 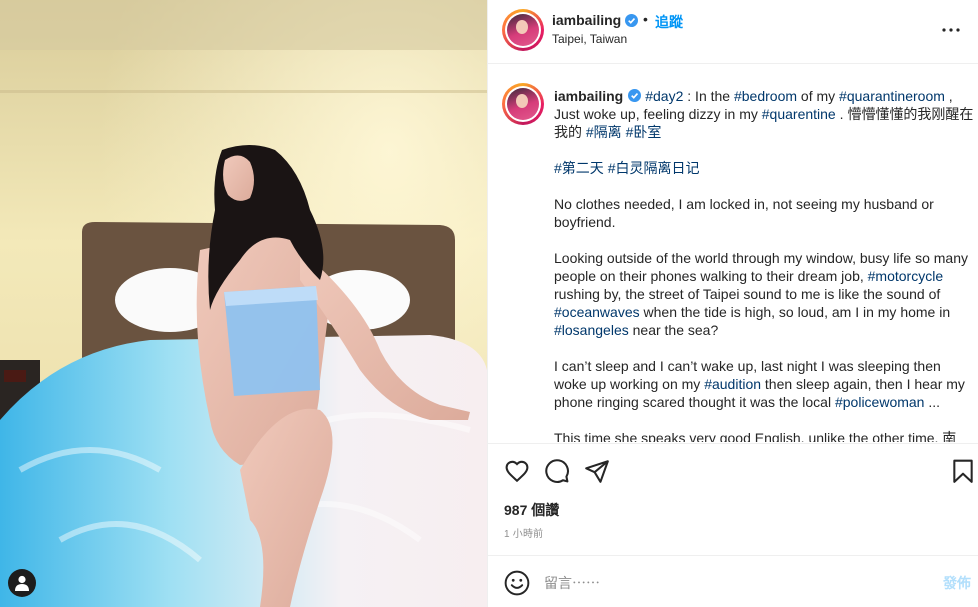 What do you see at coordinates (644, 132) in the screenshot?
I see `hashtag-link: #卧室` at bounding box center [644, 132].